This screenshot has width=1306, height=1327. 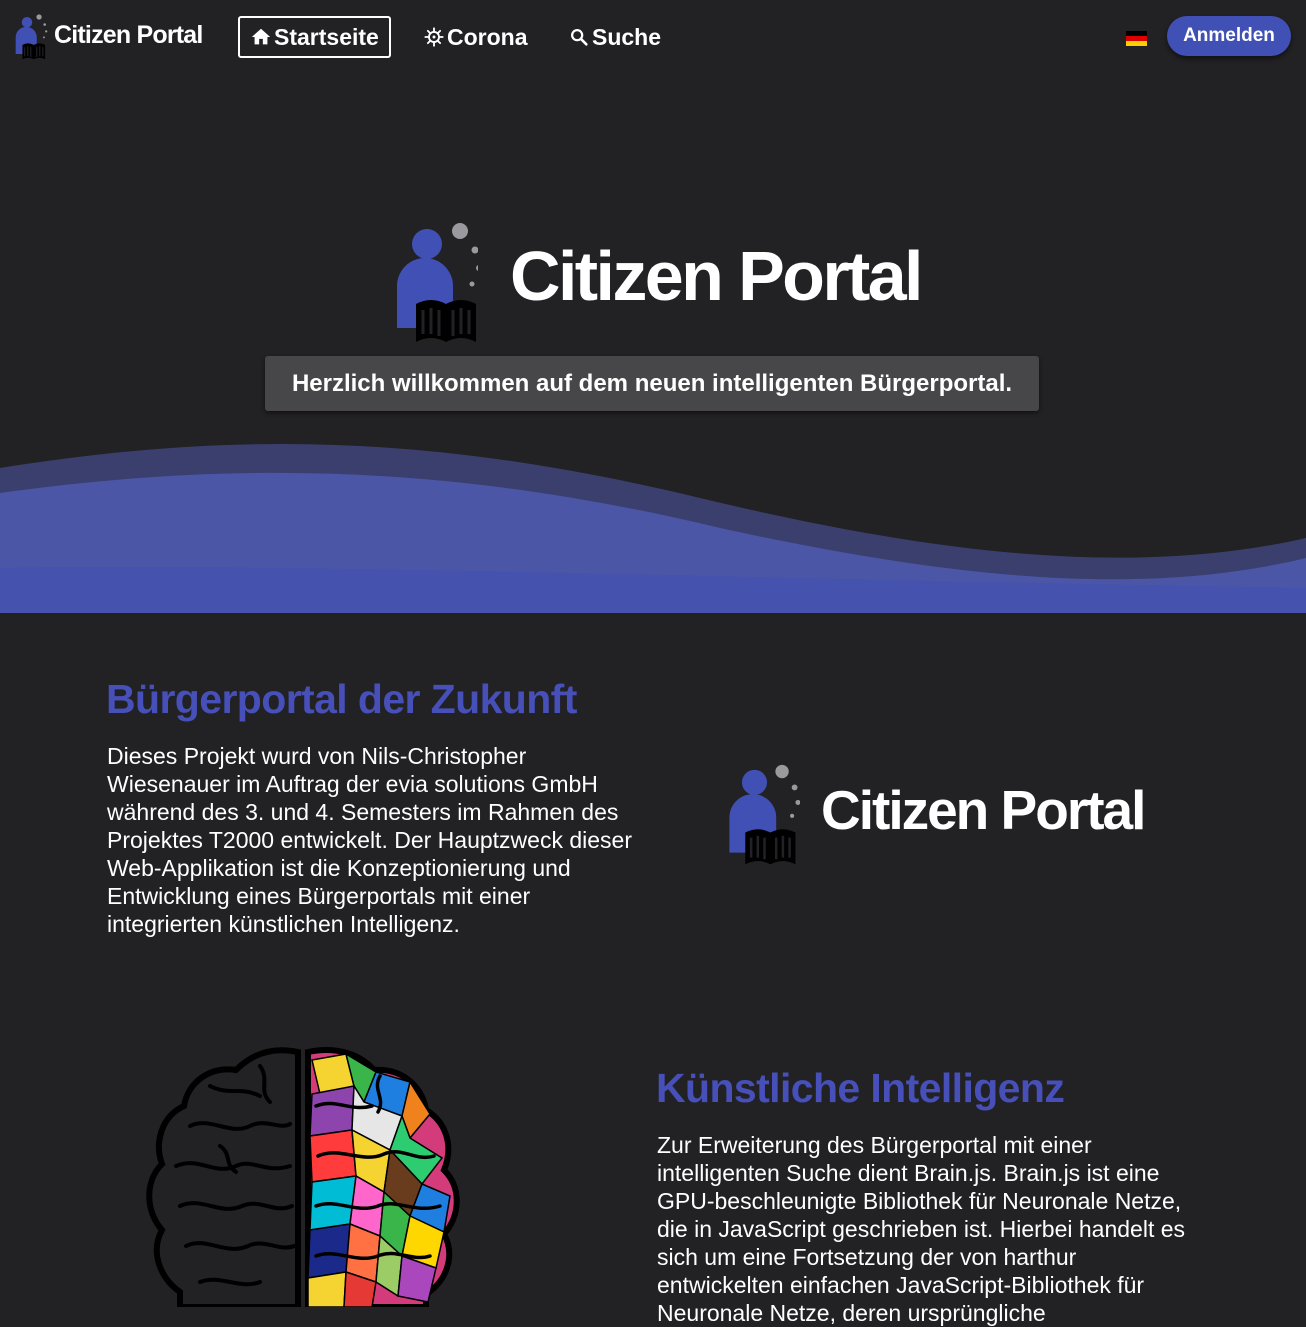 What do you see at coordinates (983, 810) in the screenshot?
I see `about-logo-text: Citizen Portal` at bounding box center [983, 810].